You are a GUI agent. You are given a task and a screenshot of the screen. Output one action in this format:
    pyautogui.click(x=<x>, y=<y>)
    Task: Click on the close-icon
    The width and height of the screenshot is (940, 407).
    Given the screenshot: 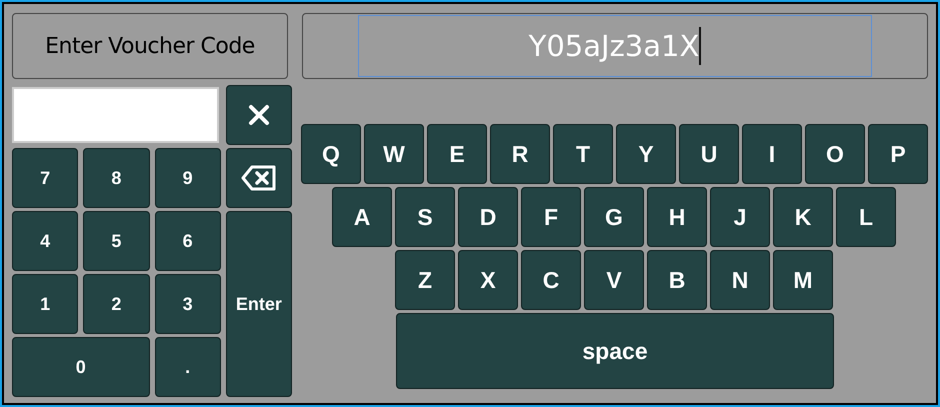 What is the action you would take?
    pyautogui.click(x=259, y=115)
    